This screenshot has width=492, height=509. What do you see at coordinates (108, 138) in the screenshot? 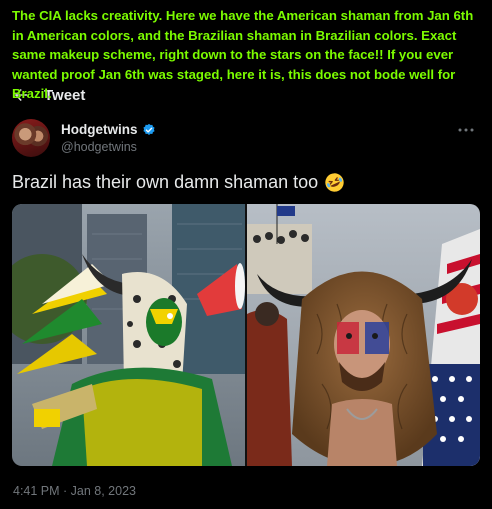
I see `author-info: Hodgetwins @hodgetwins` at bounding box center [108, 138].